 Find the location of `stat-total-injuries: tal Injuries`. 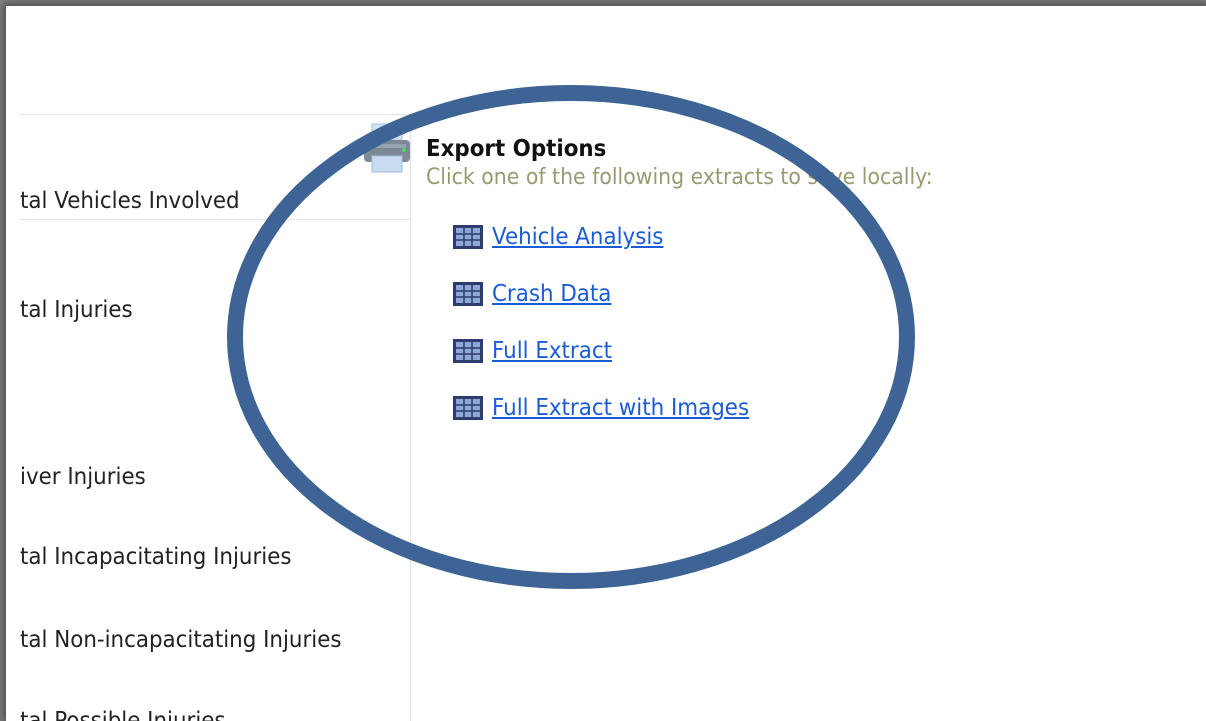

stat-total-injuries: tal Injuries is located at coordinates (76, 310).